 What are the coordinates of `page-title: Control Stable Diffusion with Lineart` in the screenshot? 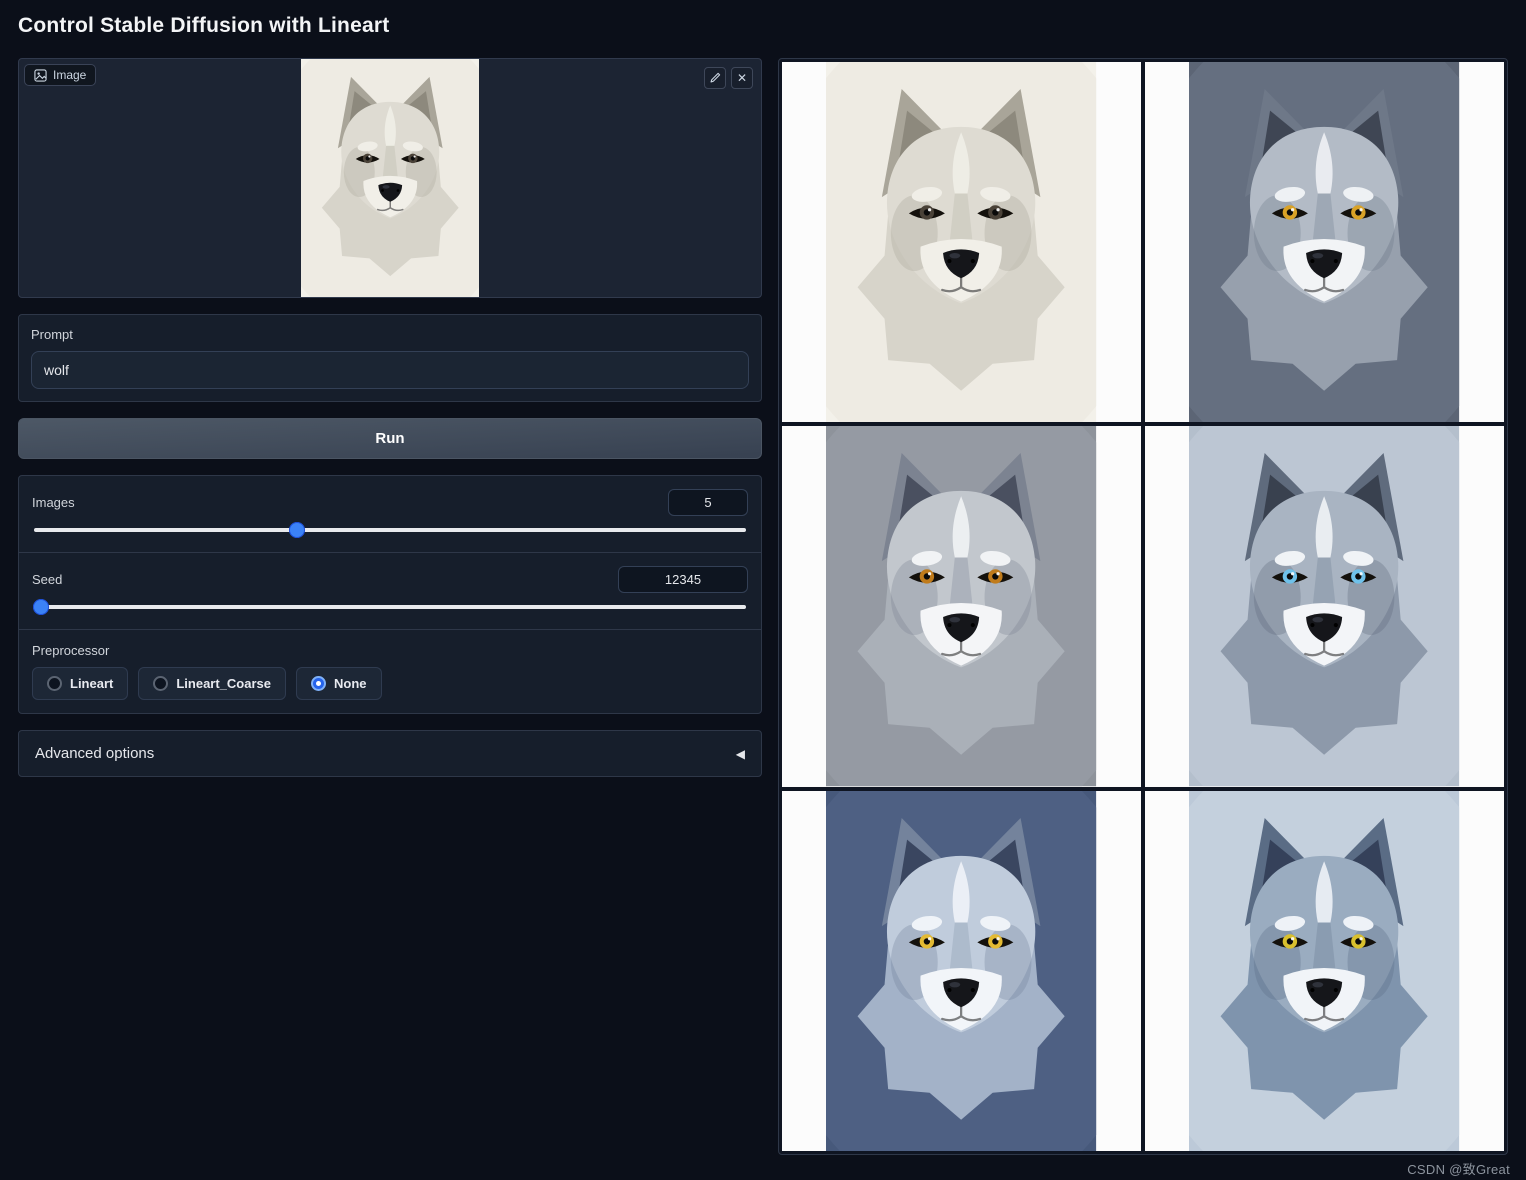 It's located at (204, 25).